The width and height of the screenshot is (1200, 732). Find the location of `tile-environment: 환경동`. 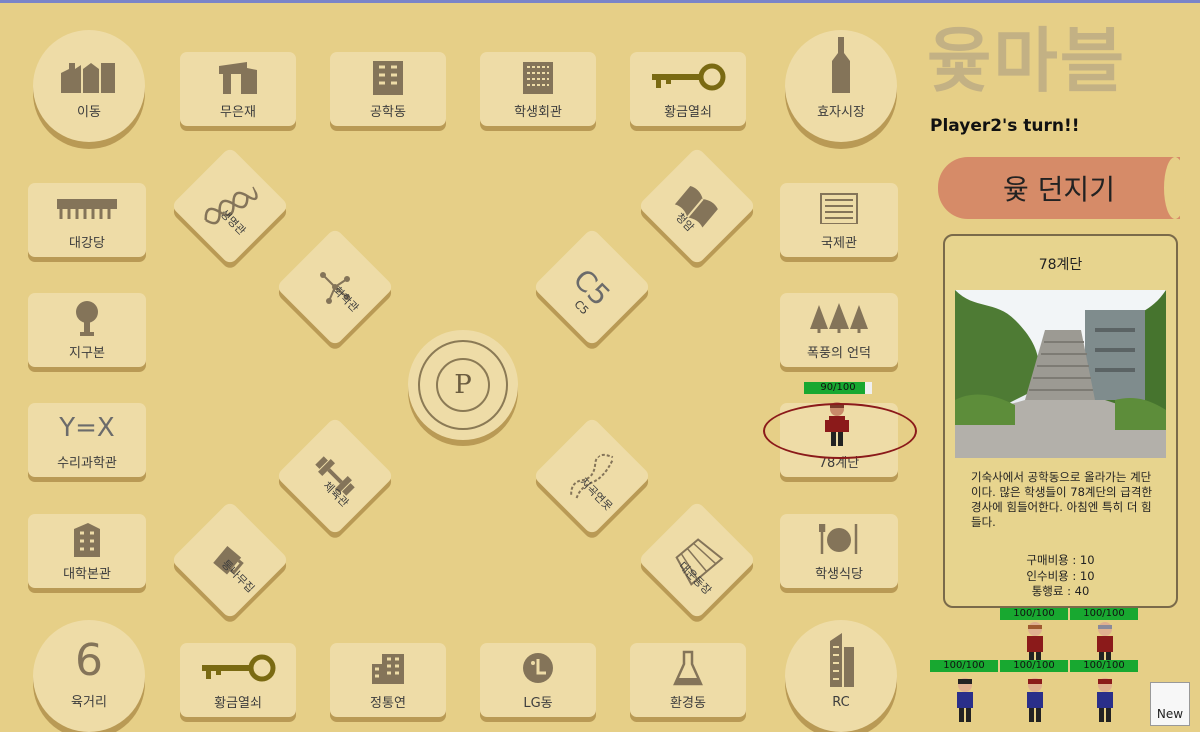

tile-environment: 환경동 is located at coordinates (688, 680).